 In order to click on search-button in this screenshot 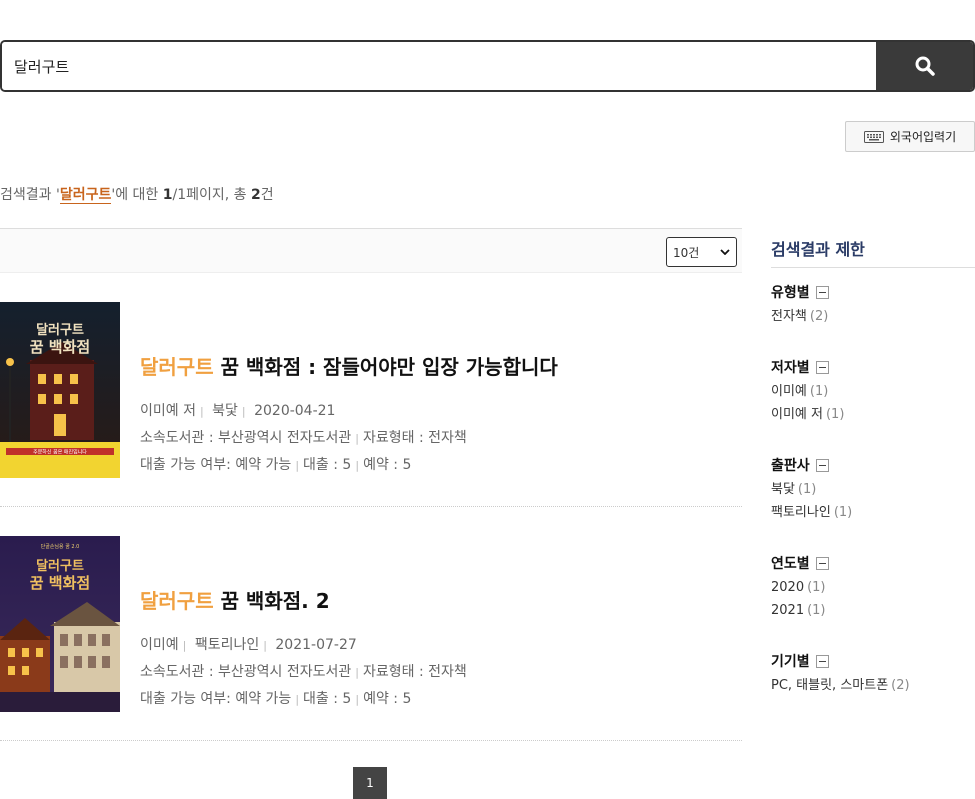, I will do `click(924, 66)`.